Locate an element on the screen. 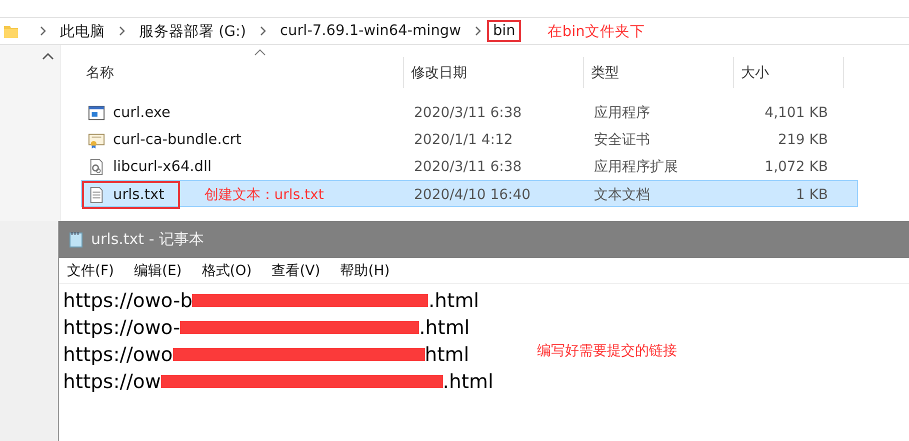 The width and height of the screenshot is (909, 441). size-cell-text: 219 KB is located at coordinates (803, 140).